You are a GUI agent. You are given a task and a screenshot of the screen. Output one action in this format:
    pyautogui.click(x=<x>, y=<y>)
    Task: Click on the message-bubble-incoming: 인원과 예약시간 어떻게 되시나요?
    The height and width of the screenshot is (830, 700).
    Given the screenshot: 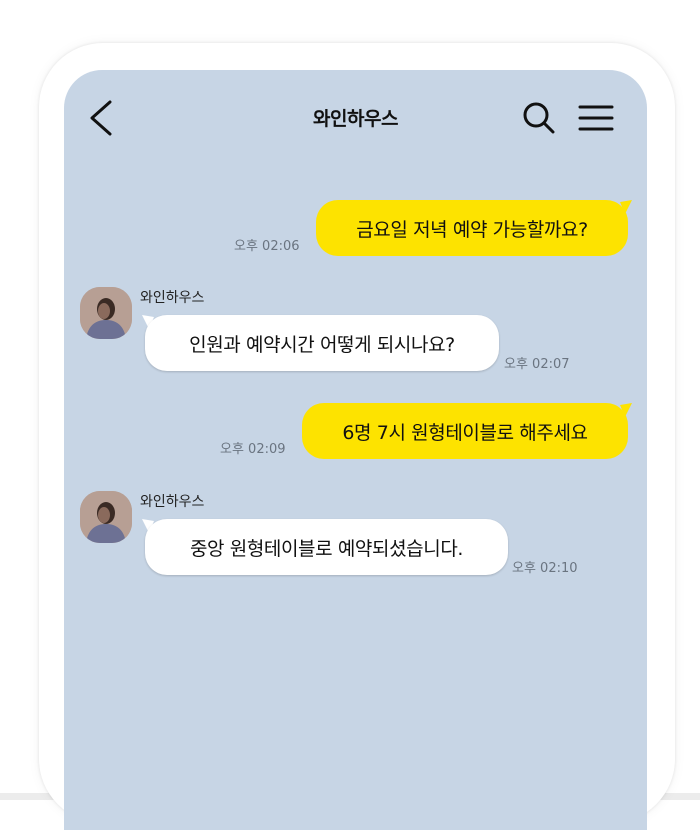 What is the action you would take?
    pyautogui.click(x=322, y=343)
    